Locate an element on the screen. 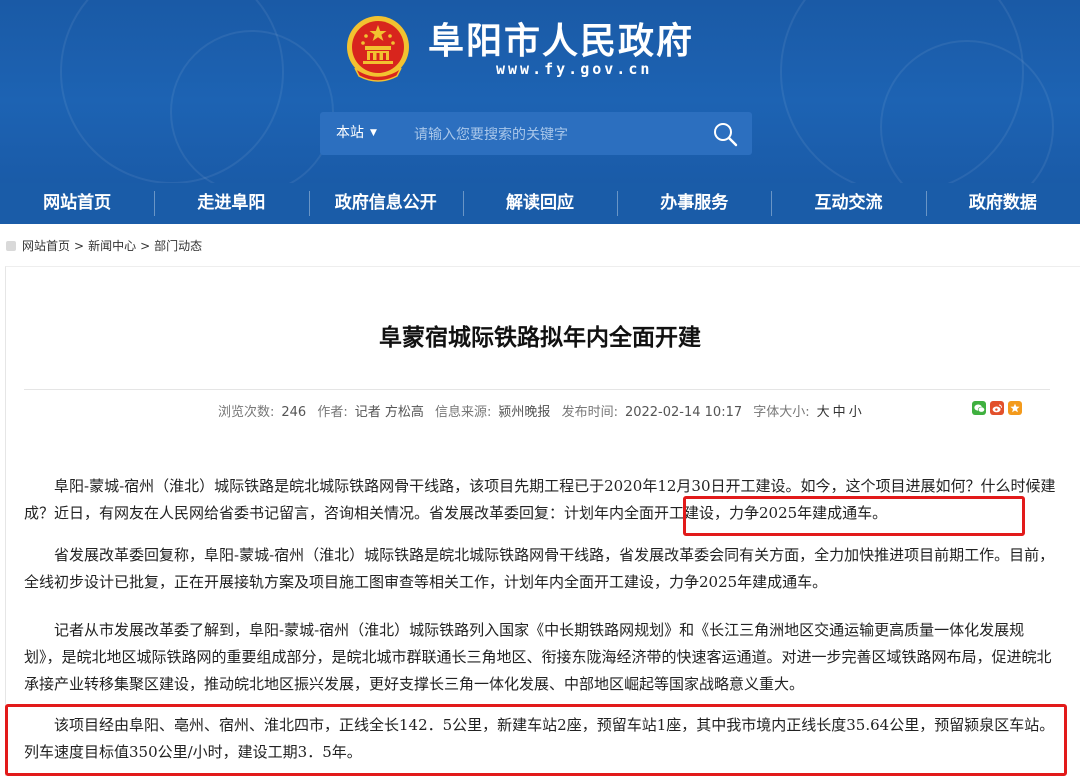 Image resolution: width=1080 pixels, height=776 pixels. breadcrumb-news: 新闻中心 is located at coordinates (112, 246).